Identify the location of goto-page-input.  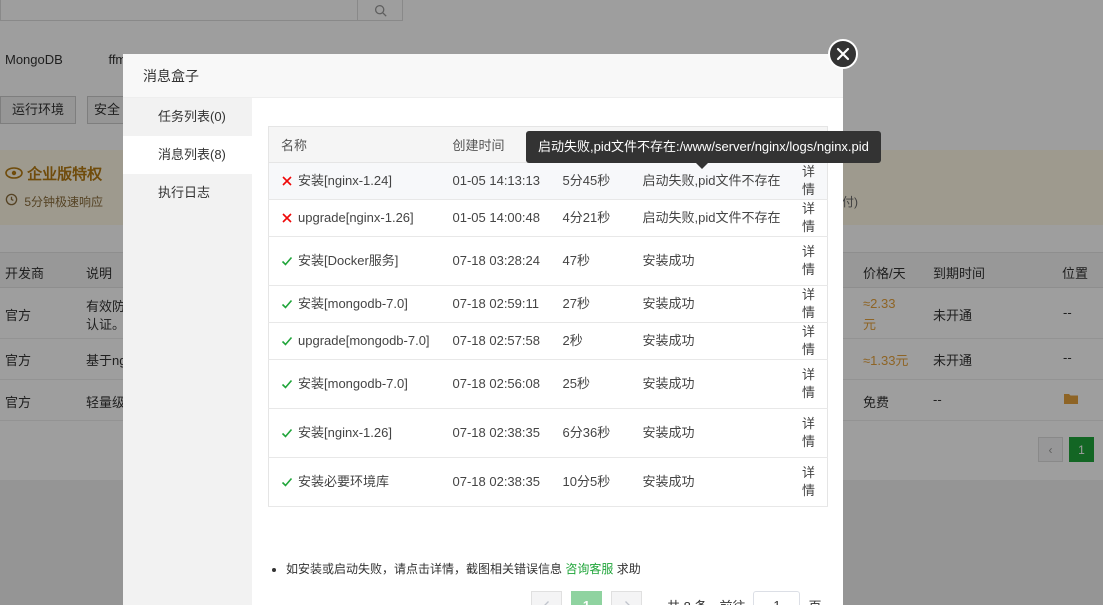
(777, 597).